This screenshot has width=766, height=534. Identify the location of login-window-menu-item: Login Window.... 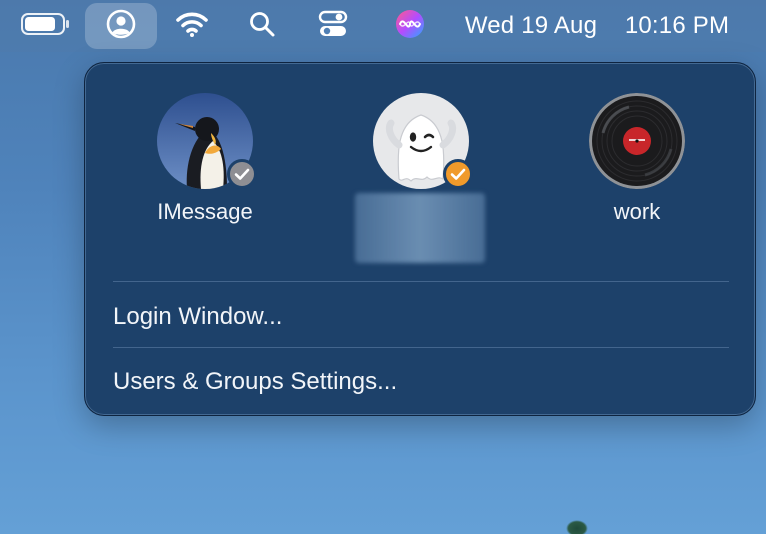
(421, 317).